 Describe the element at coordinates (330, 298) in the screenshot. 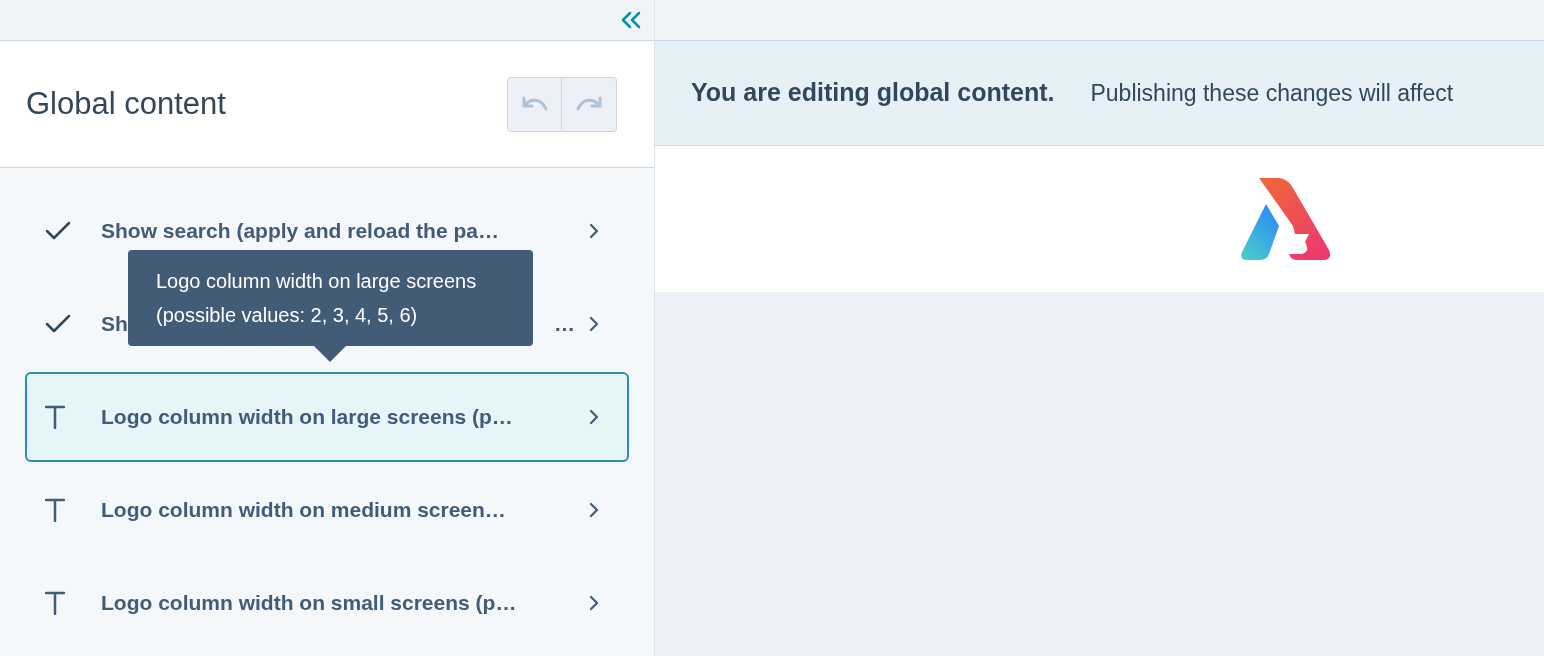

I see `tooltip: Logo column width on large screens (possible values: 2, 3, 4, 5, 6)` at that location.